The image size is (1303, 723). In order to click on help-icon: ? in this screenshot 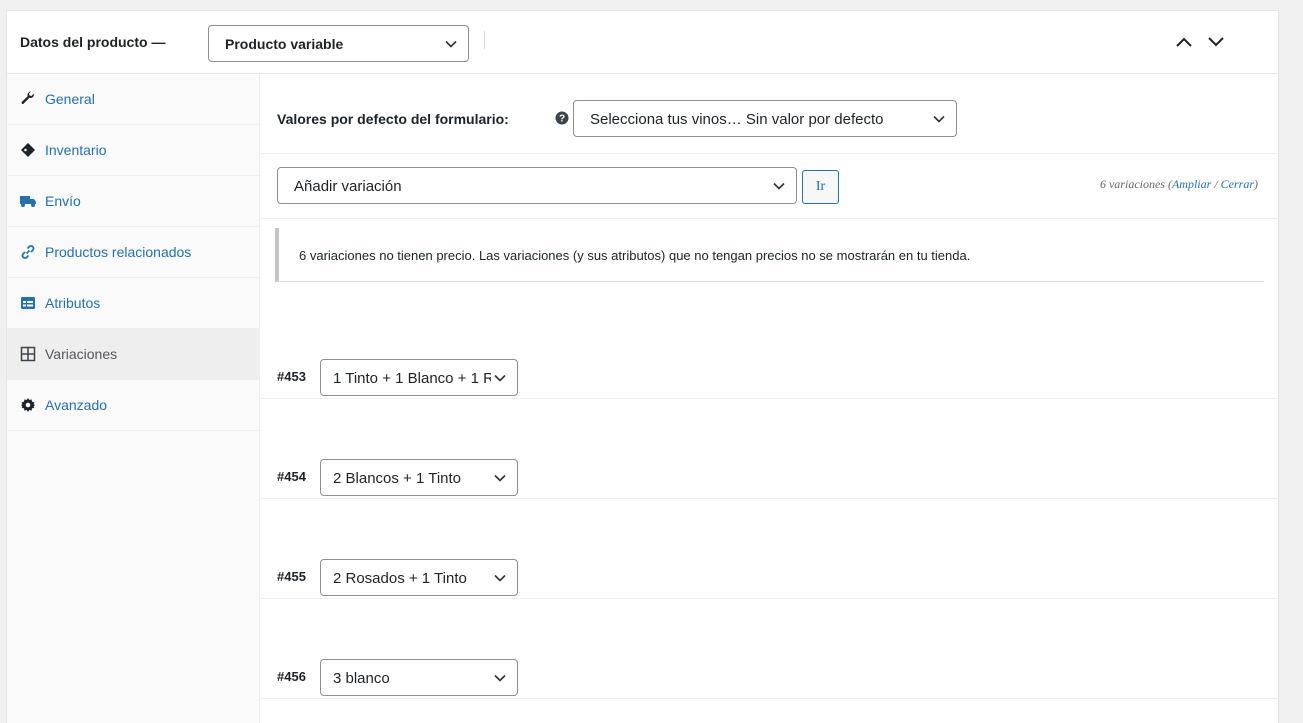, I will do `click(562, 118)`.